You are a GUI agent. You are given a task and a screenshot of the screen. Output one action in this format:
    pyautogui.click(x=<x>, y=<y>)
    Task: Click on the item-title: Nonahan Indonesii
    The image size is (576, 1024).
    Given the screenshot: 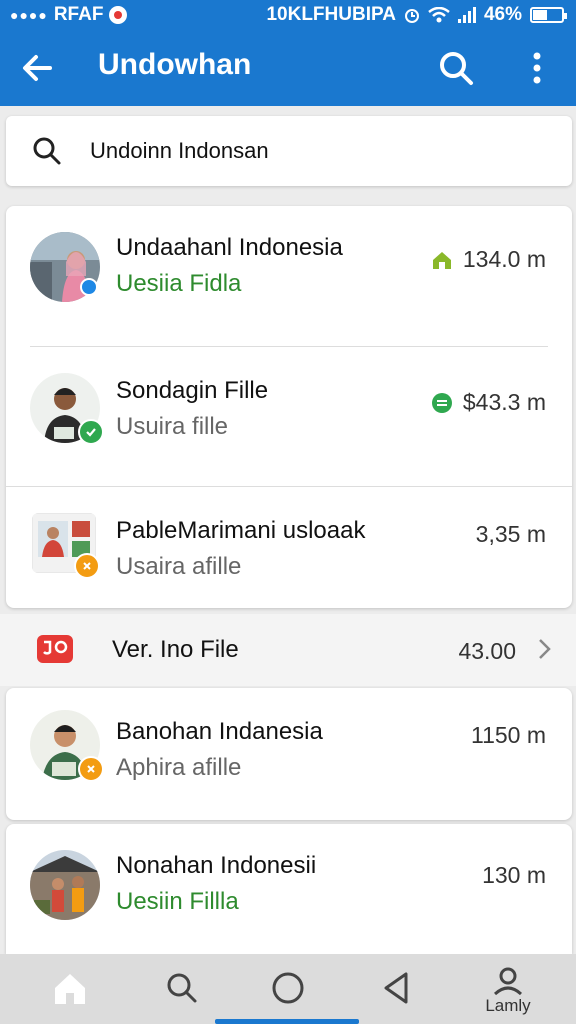 What is the action you would take?
    pyautogui.click(x=216, y=865)
    